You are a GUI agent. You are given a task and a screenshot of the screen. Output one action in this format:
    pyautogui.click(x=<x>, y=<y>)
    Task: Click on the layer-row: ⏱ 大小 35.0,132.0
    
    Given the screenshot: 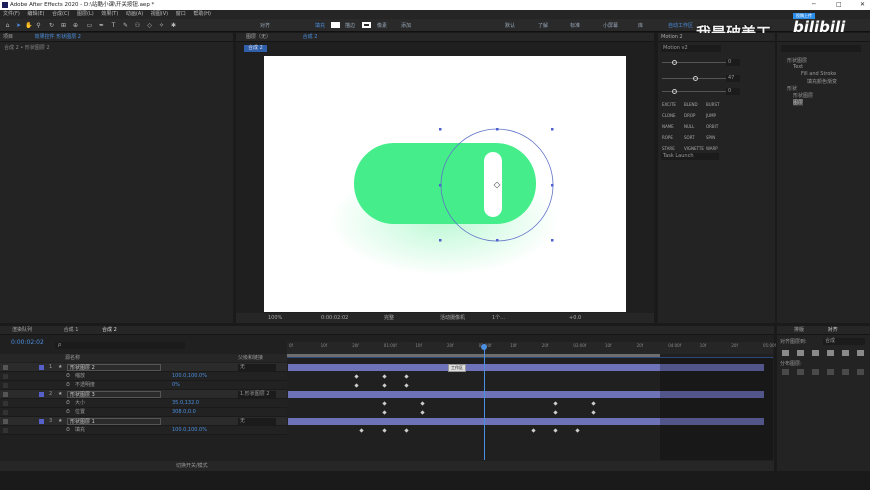 What is the action you would take?
    pyautogui.click(x=143, y=403)
    